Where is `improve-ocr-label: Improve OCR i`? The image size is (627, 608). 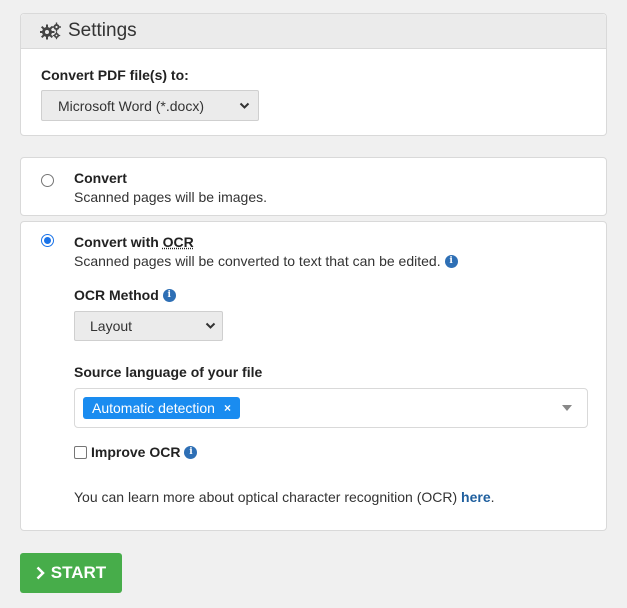 improve-ocr-label: Improve OCR i is located at coordinates (144, 452).